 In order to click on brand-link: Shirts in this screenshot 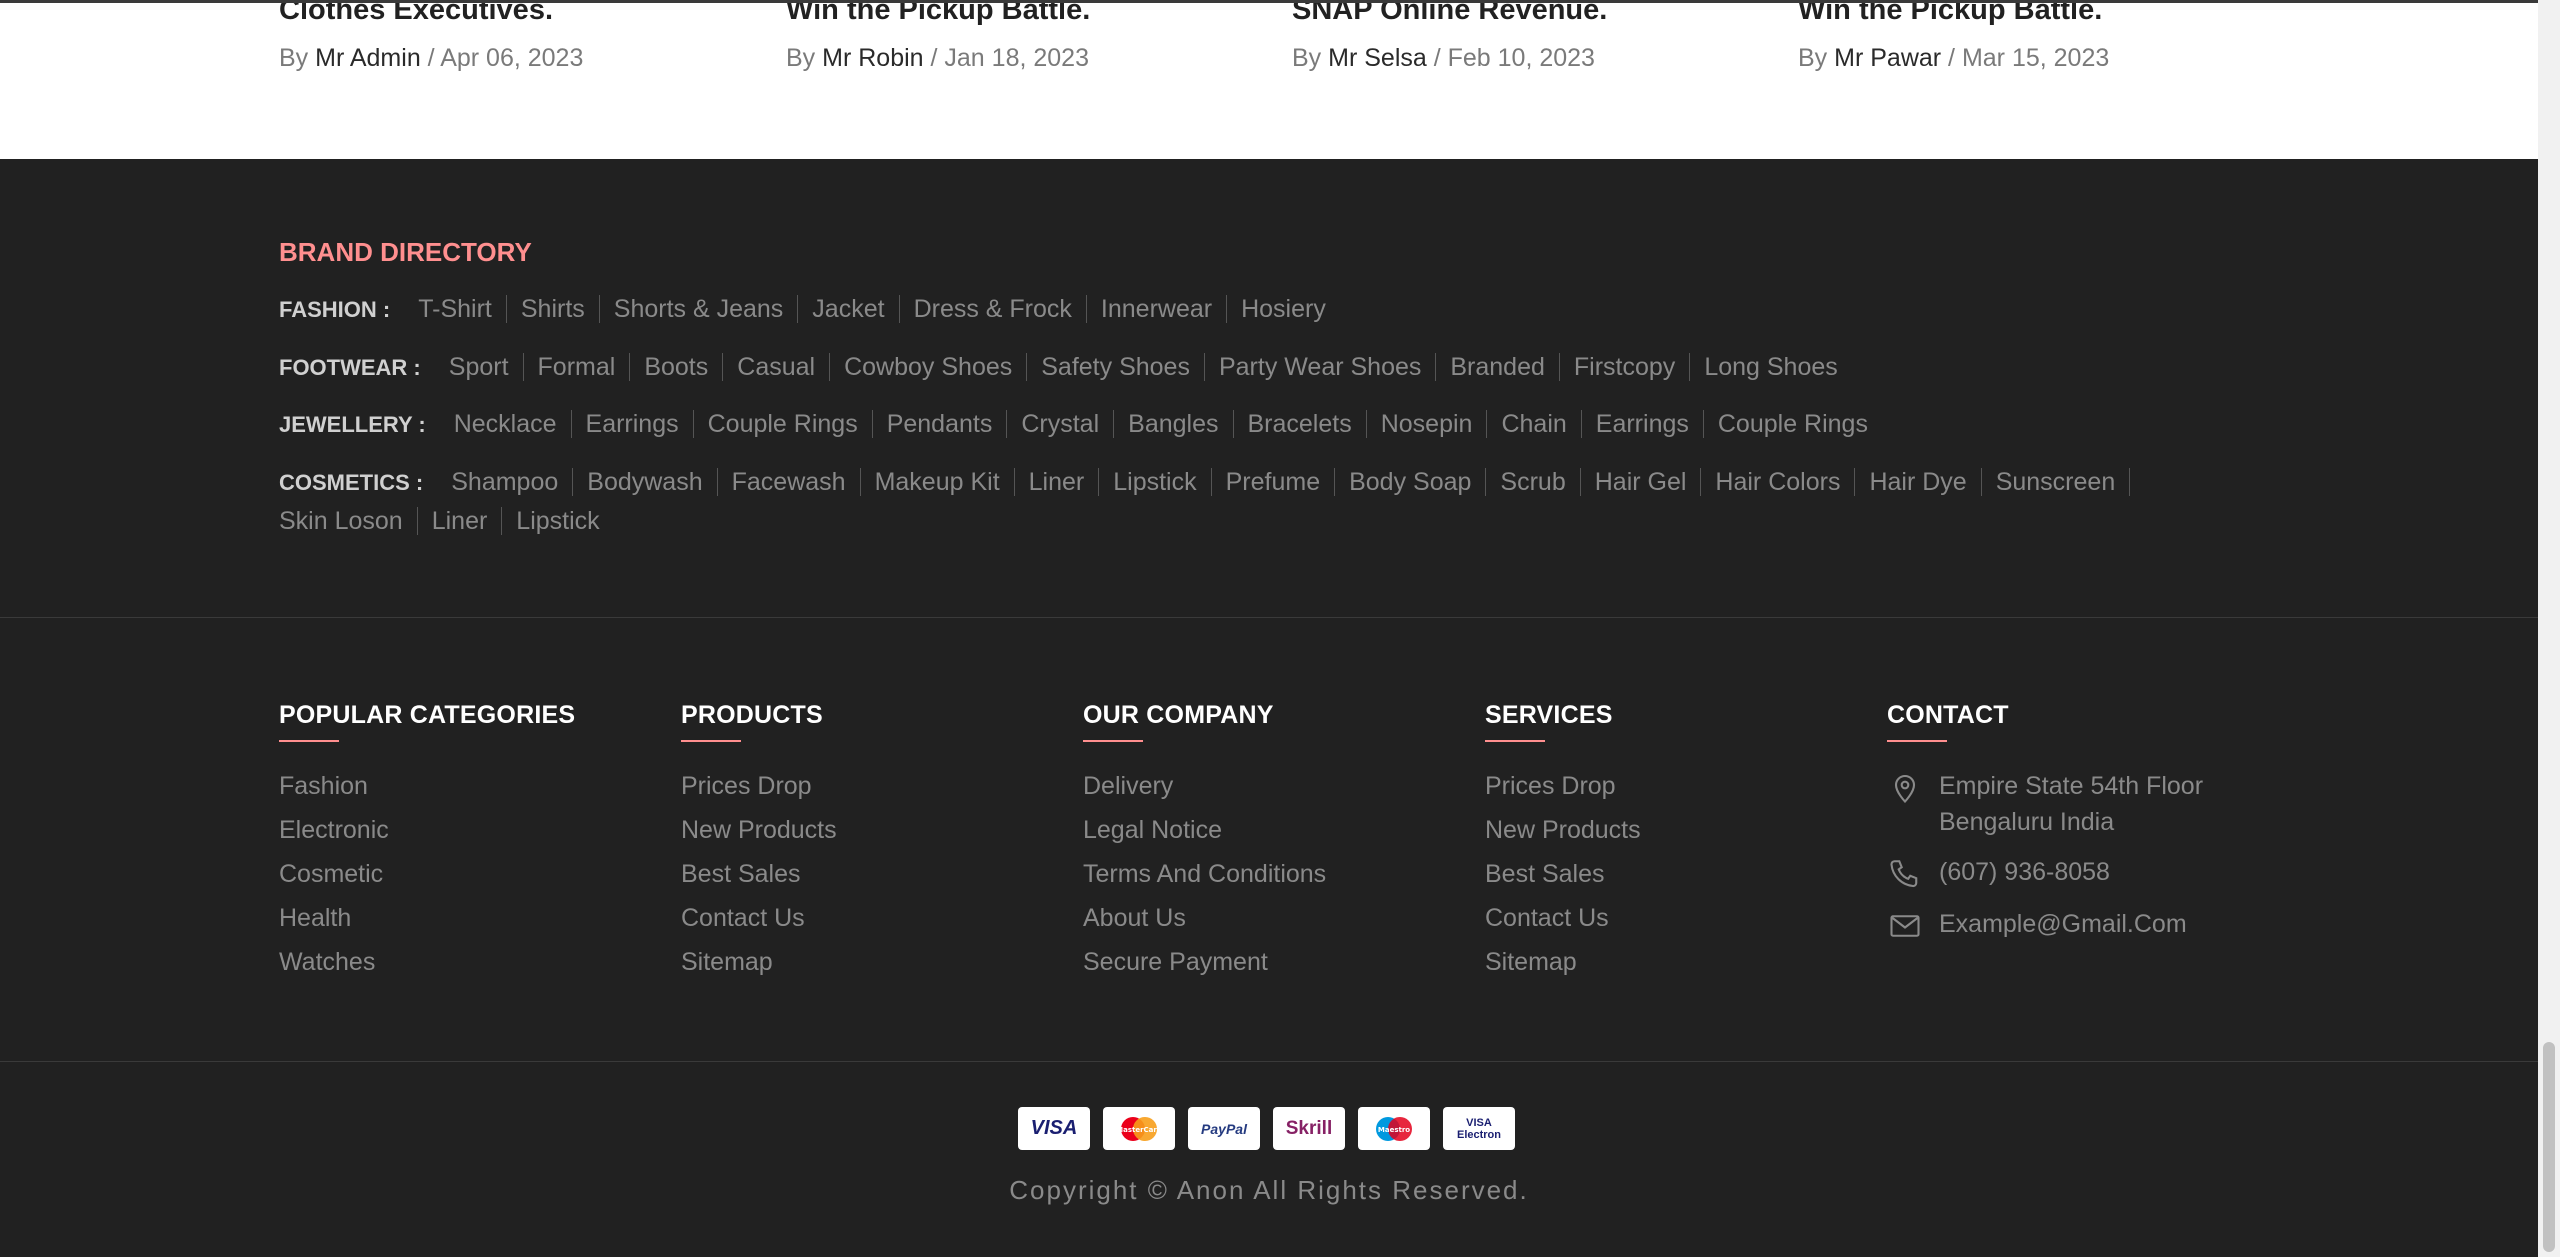, I will do `click(553, 309)`.